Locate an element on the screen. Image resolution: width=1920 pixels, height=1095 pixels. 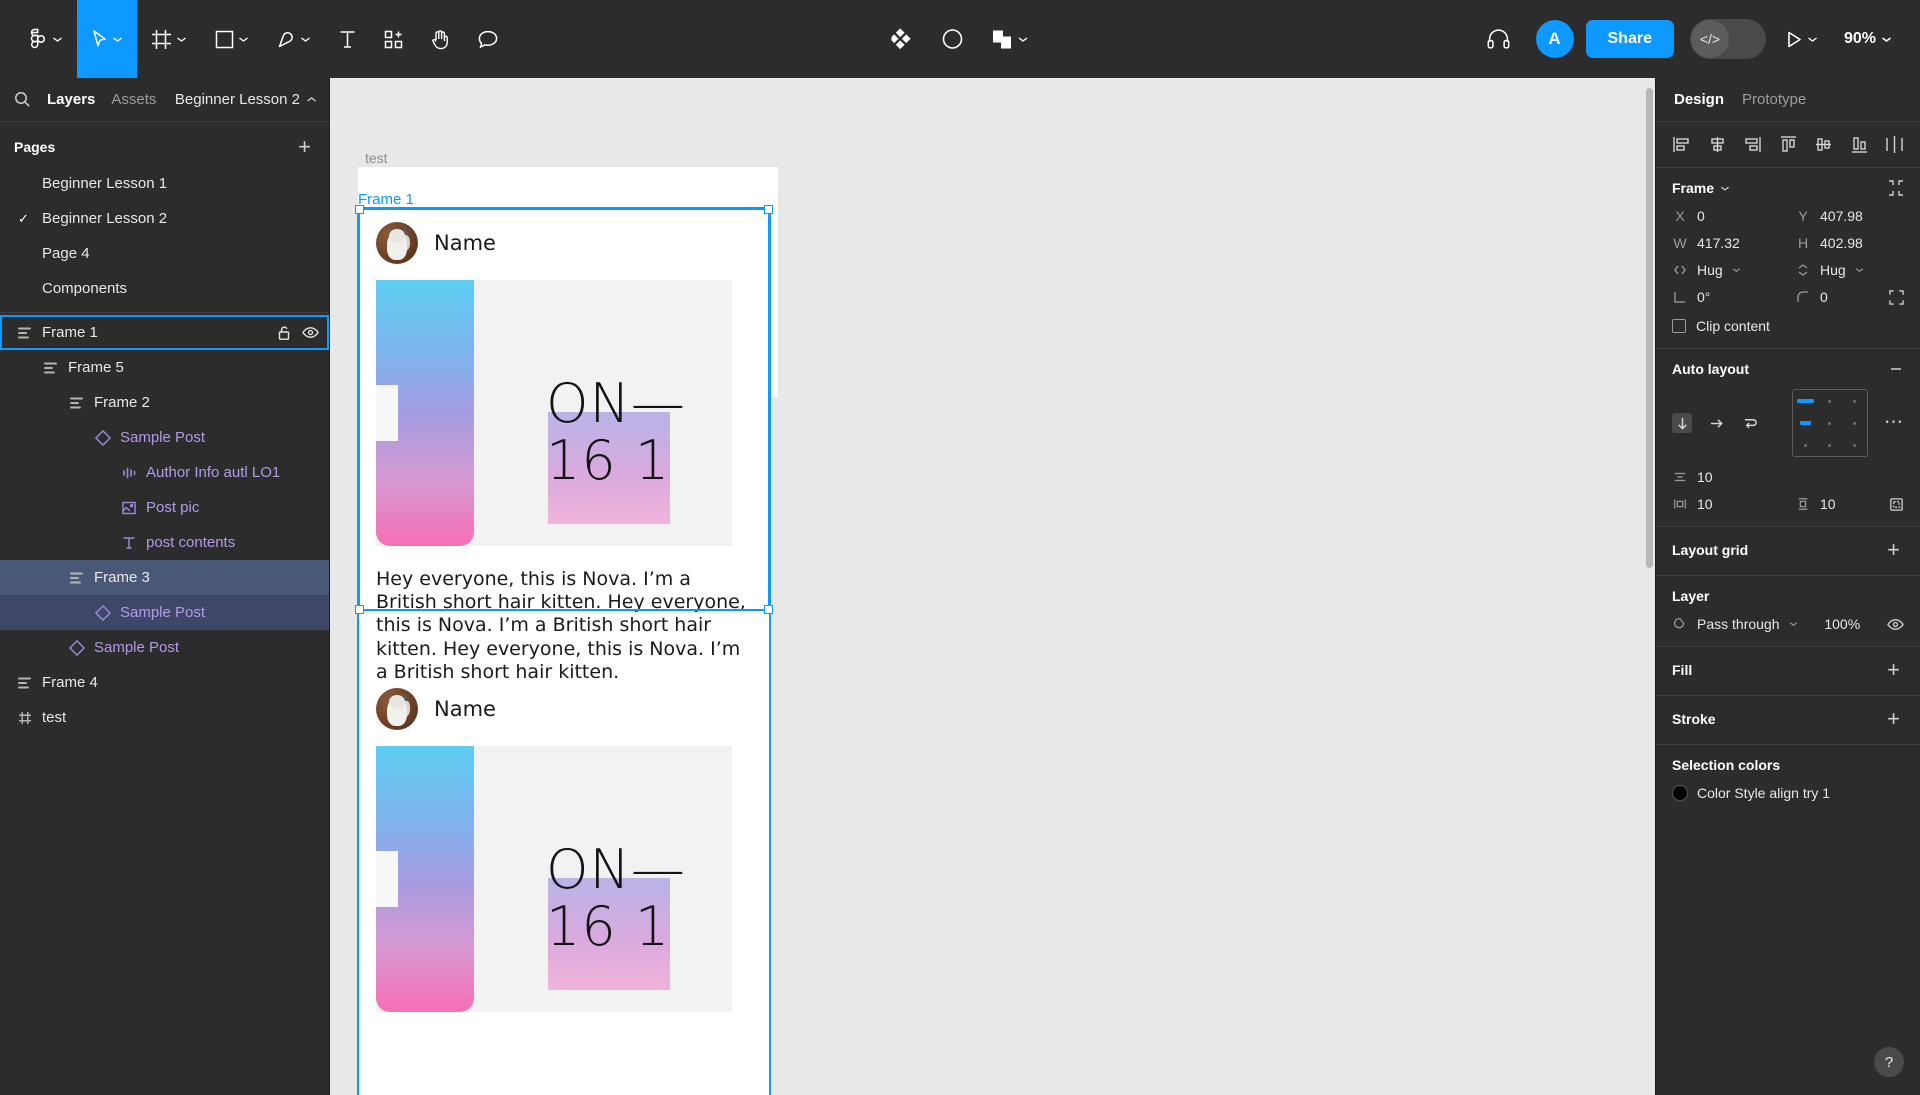
h-field: H 402.98 is located at coordinates (1849, 243).